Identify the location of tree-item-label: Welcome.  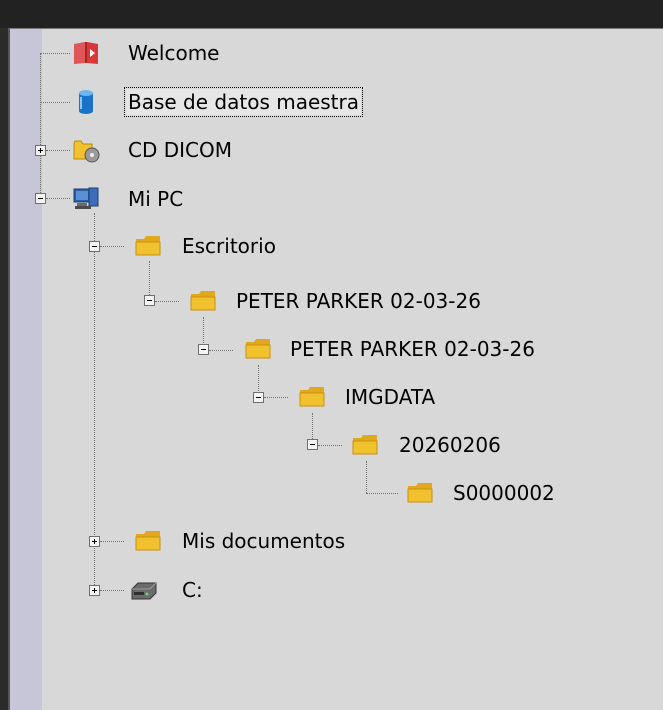
(173, 53).